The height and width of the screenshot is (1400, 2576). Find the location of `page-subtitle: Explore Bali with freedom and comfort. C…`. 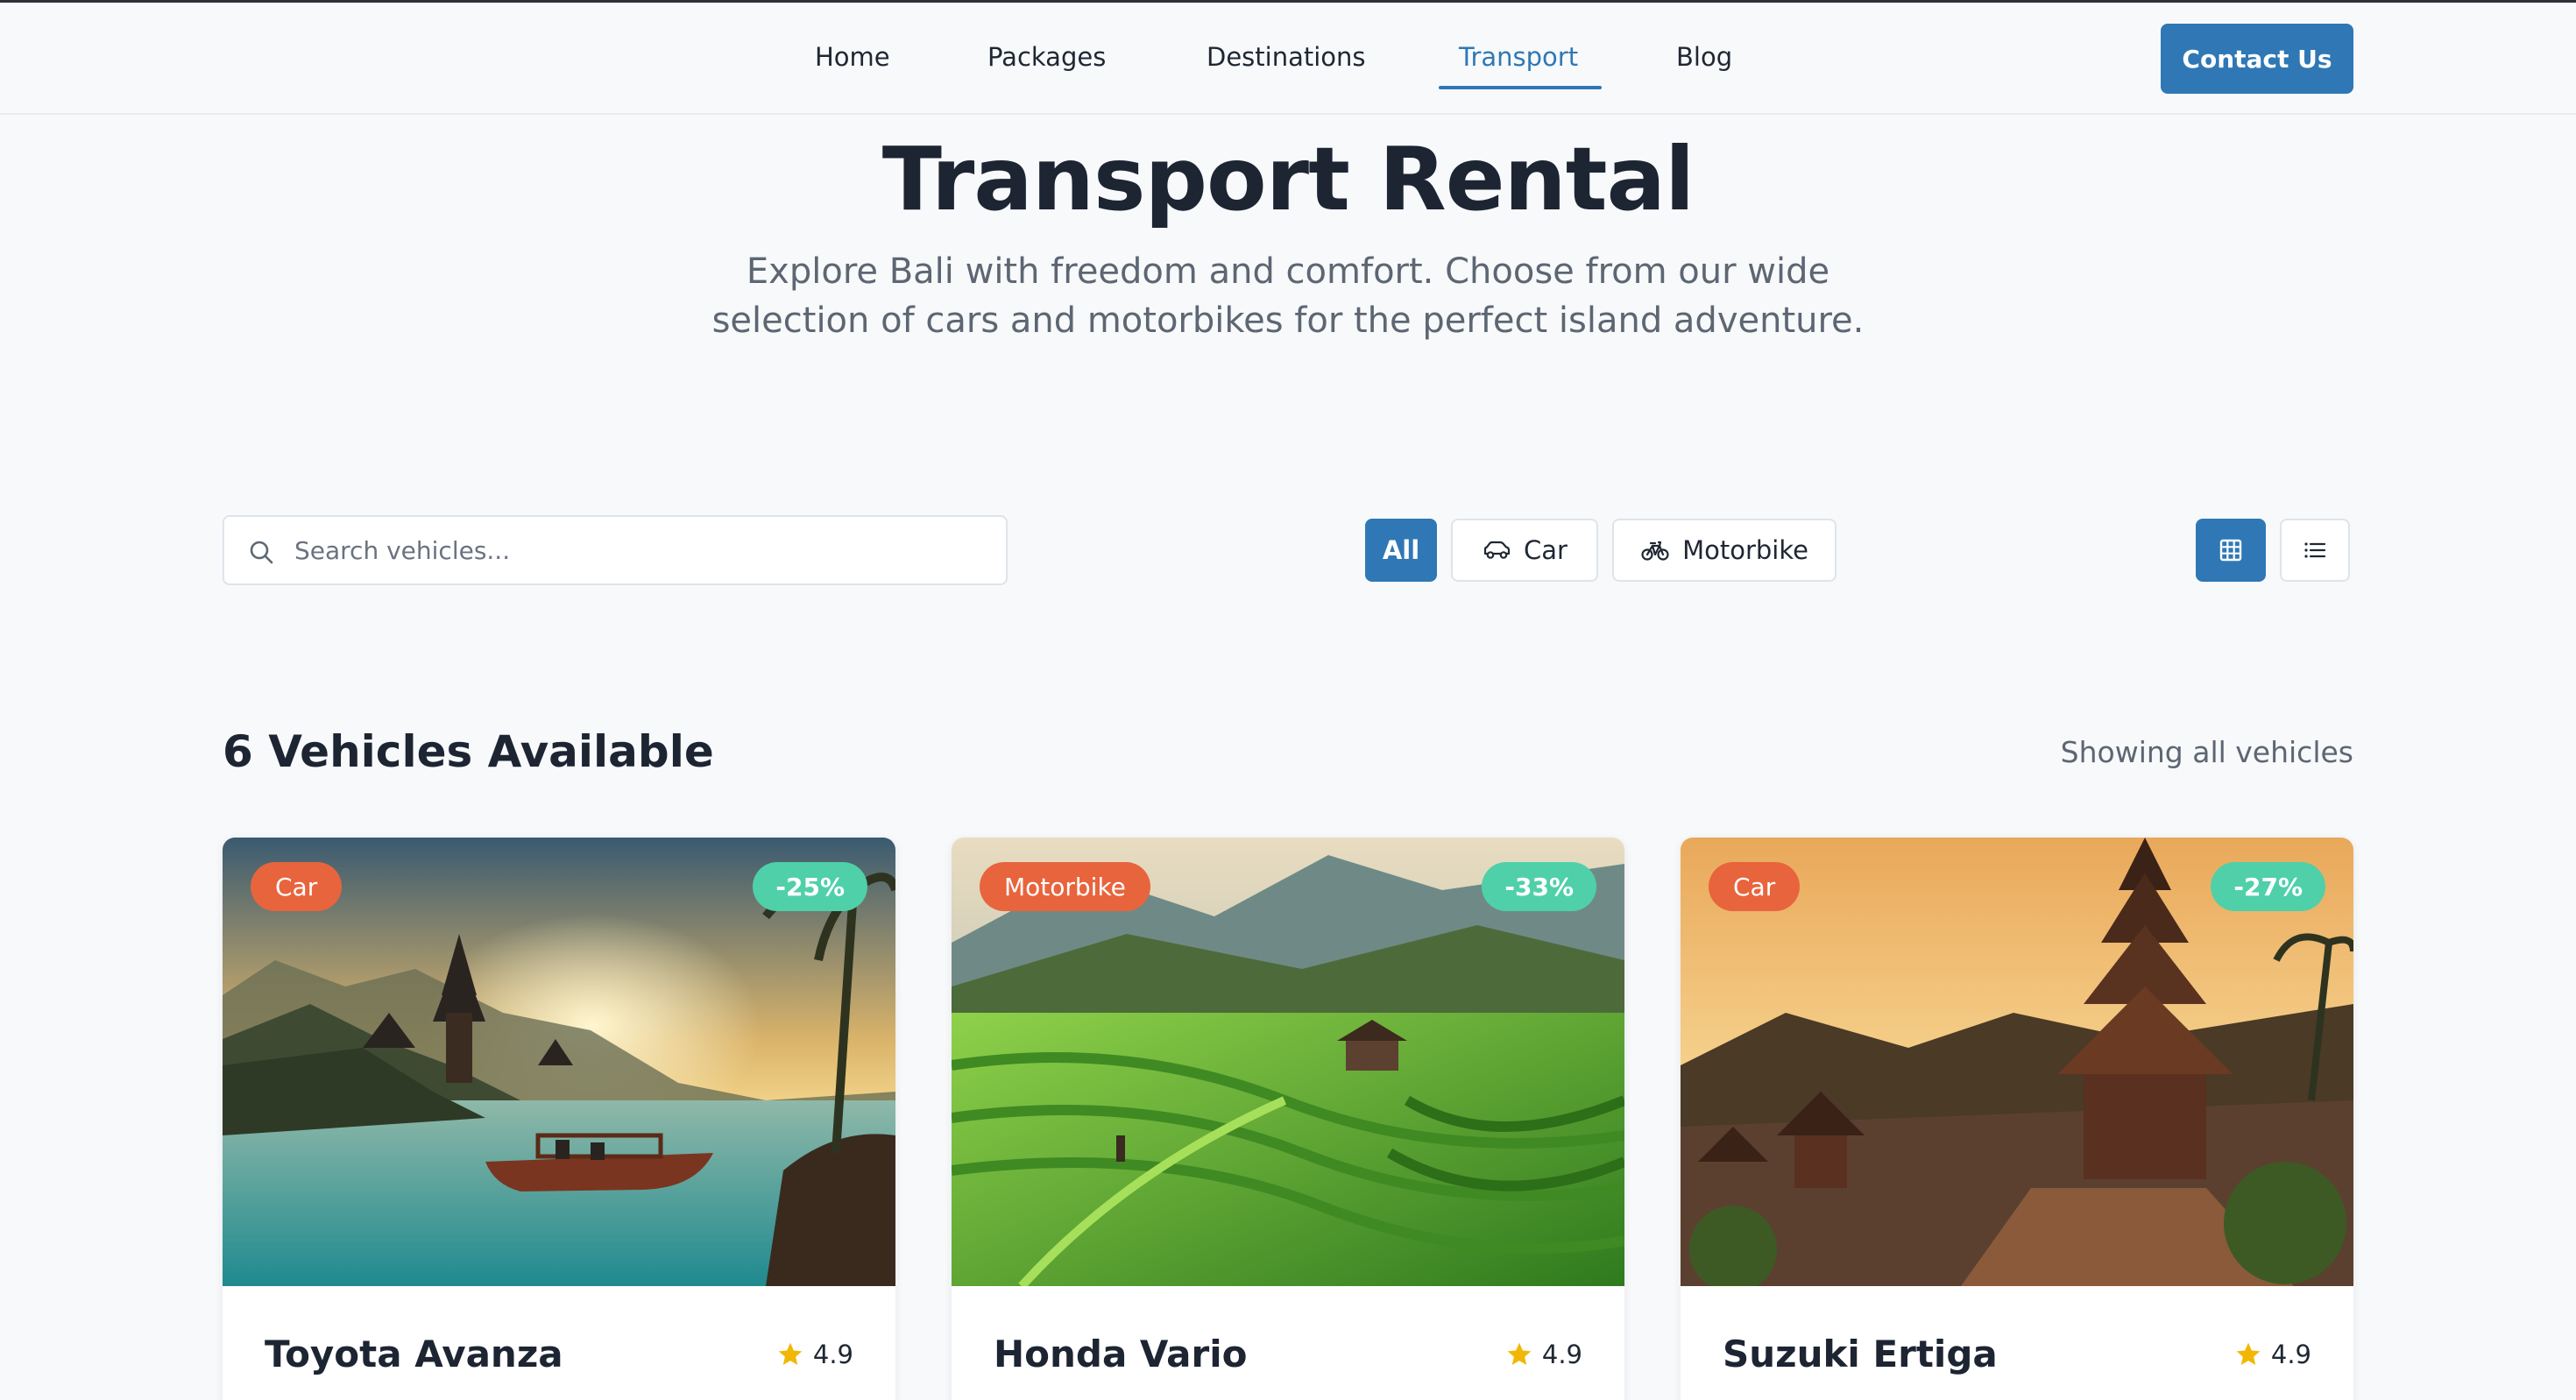

page-subtitle: Explore Bali with freedom and comfort. C… is located at coordinates (1288, 296).